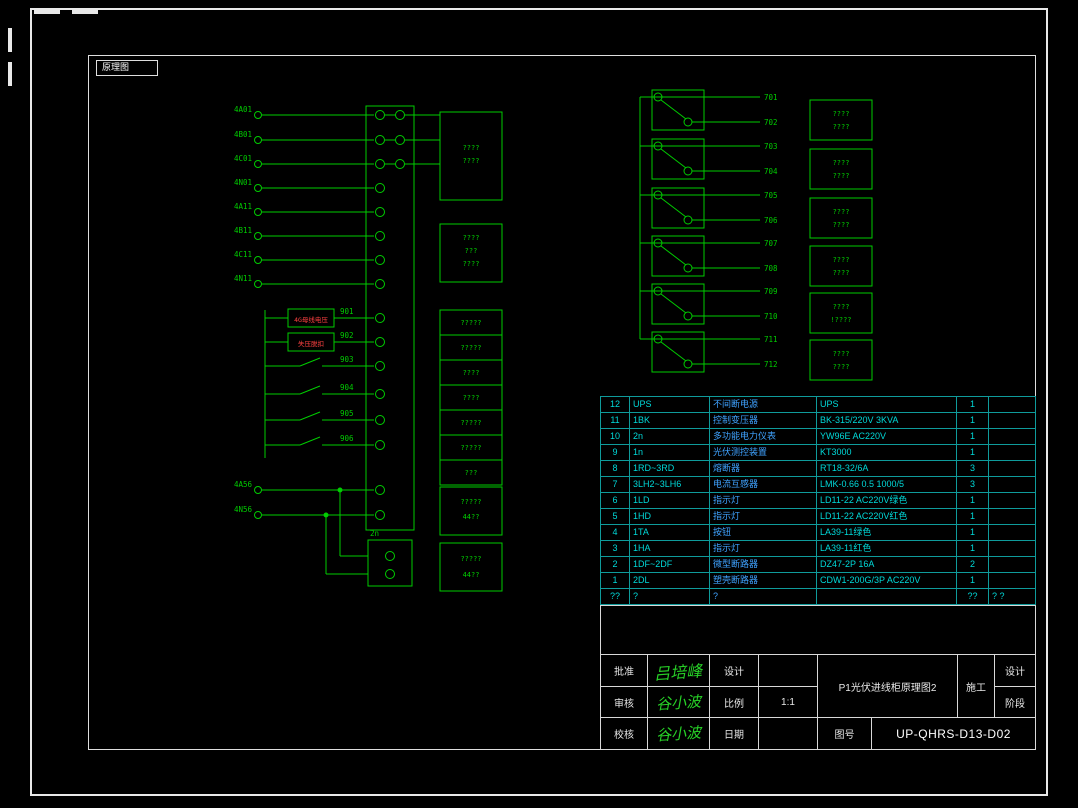  I want to click on bom-cell: 2DL, so click(669, 580).